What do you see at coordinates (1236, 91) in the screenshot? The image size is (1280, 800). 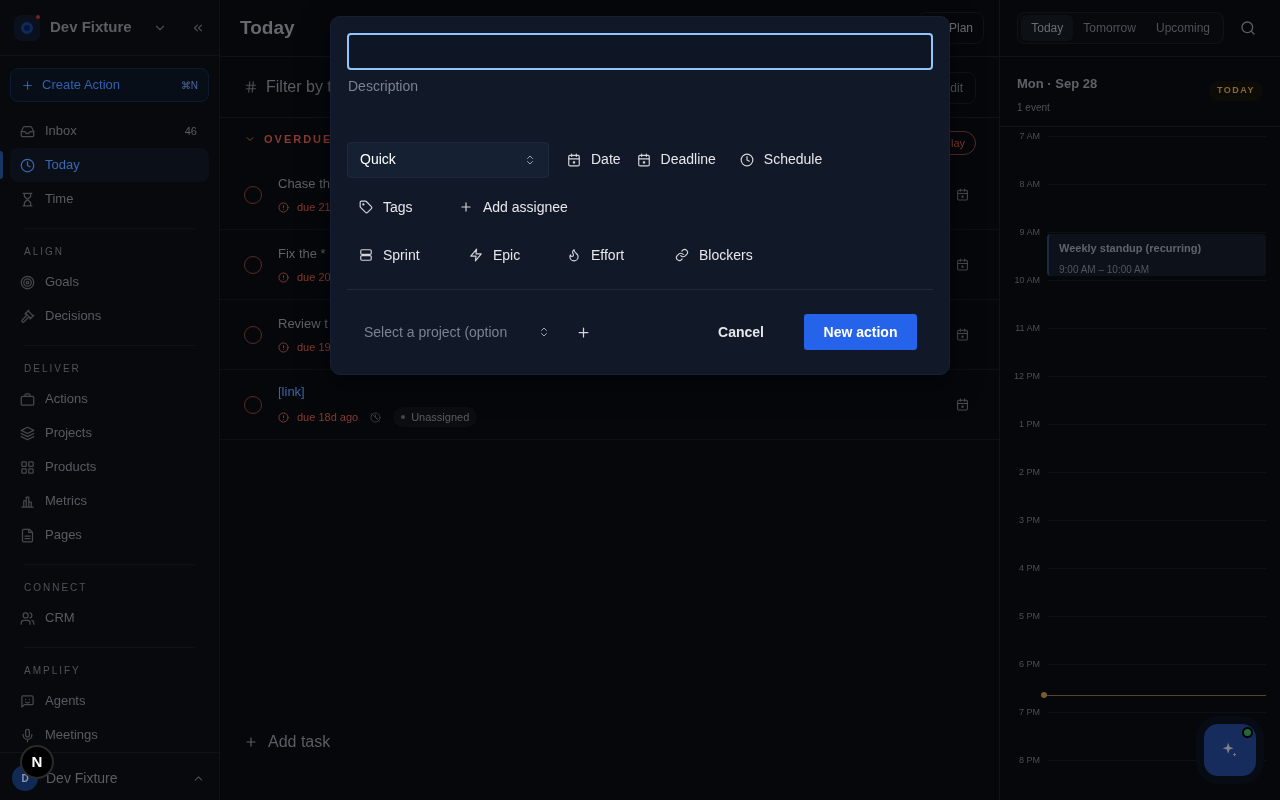 I see `today-badge: TODAY` at bounding box center [1236, 91].